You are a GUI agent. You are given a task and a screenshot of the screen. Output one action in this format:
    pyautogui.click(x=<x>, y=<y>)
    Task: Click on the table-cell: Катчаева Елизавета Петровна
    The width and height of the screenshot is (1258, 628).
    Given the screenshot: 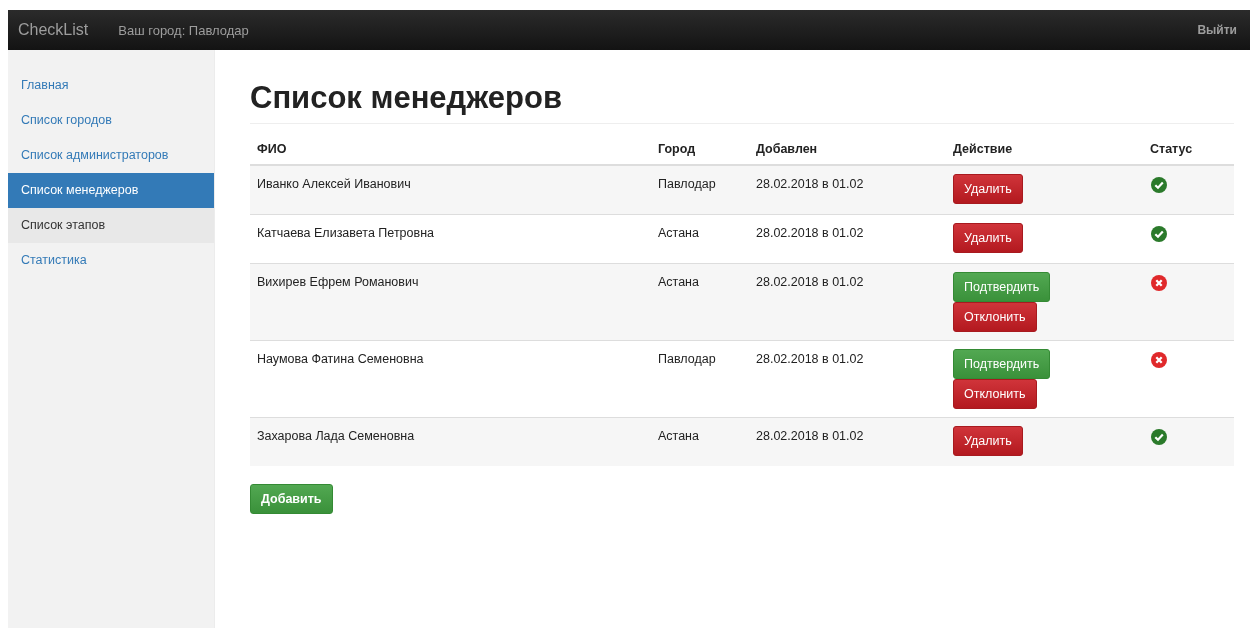 What is the action you would take?
    pyautogui.click(x=345, y=233)
    